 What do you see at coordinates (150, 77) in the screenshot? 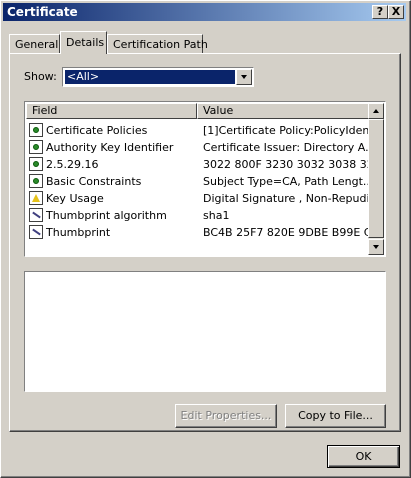
I see `show-selected-value: <All>` at bounding box center [150, 77].